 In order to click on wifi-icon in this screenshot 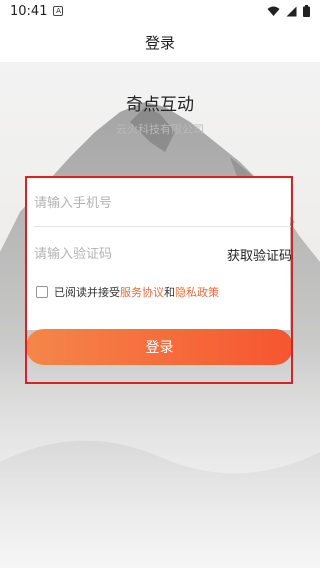, I will do `click(273, 11)`.